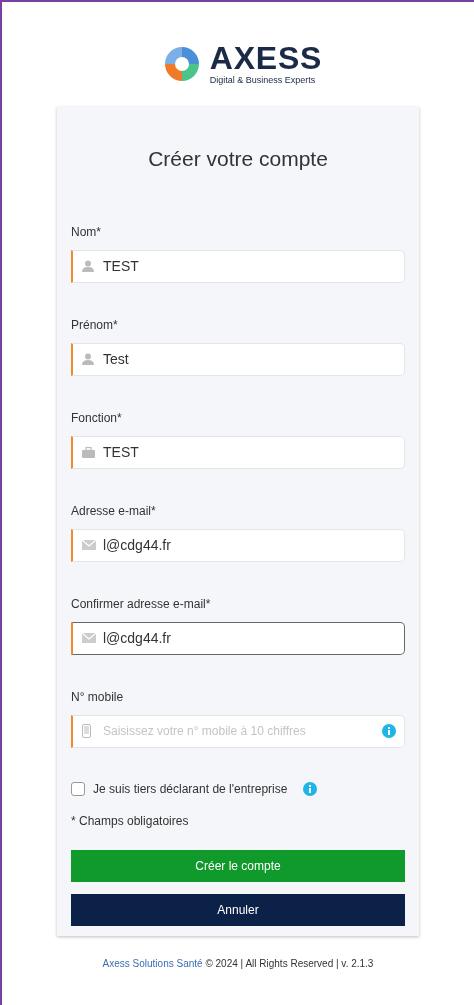 The height and width of the screenshot is (1005, 474). I want to click on field-label: Nom*, so click(86, 232).